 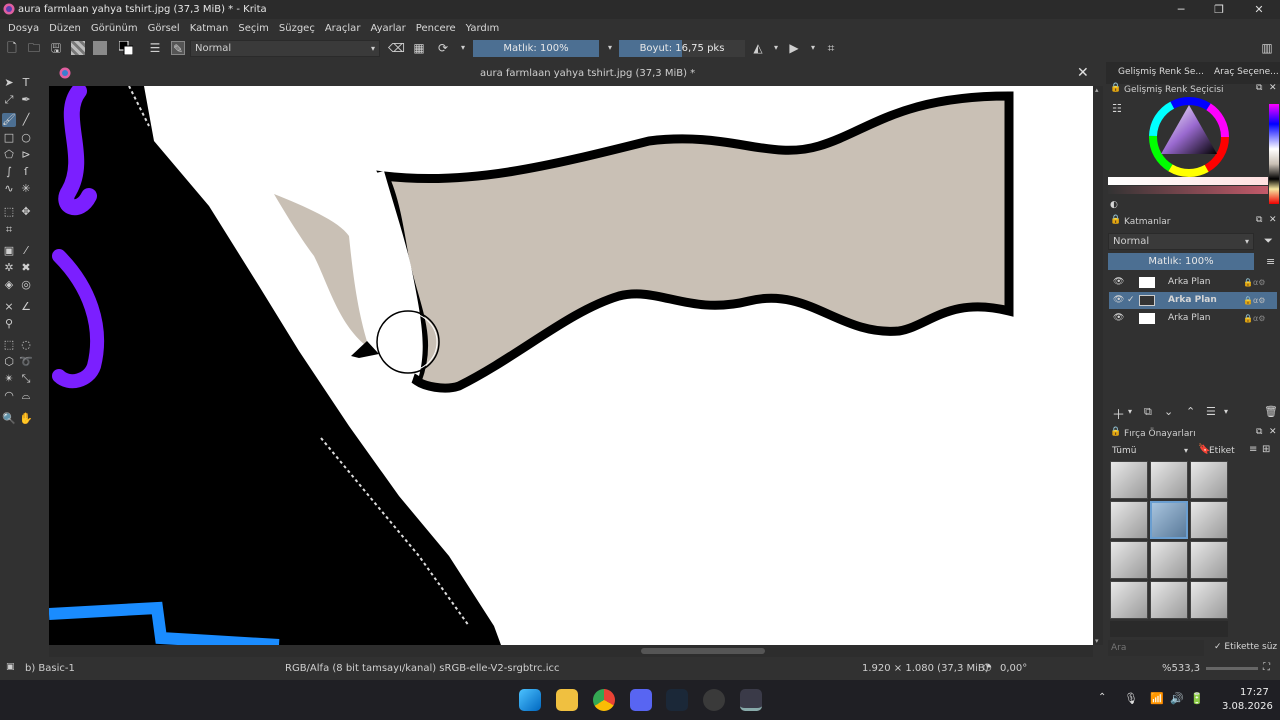 I want to click on reference-tool-icon: ⚲, so click(x=9, y=324).